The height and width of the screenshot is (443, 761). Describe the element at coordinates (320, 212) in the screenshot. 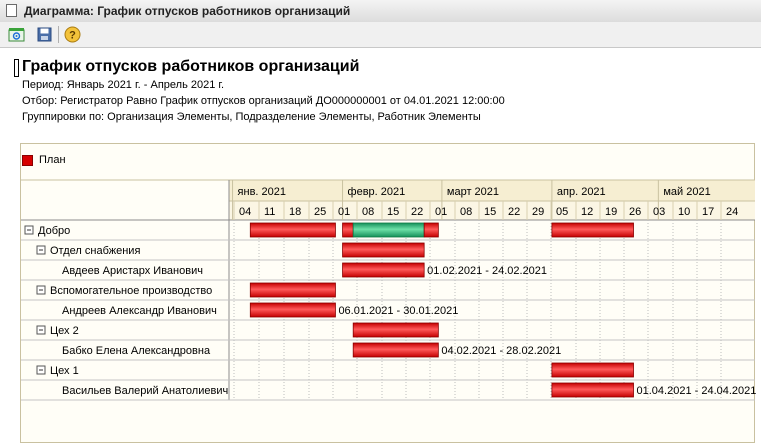

I see `week-label: 25` at that location.